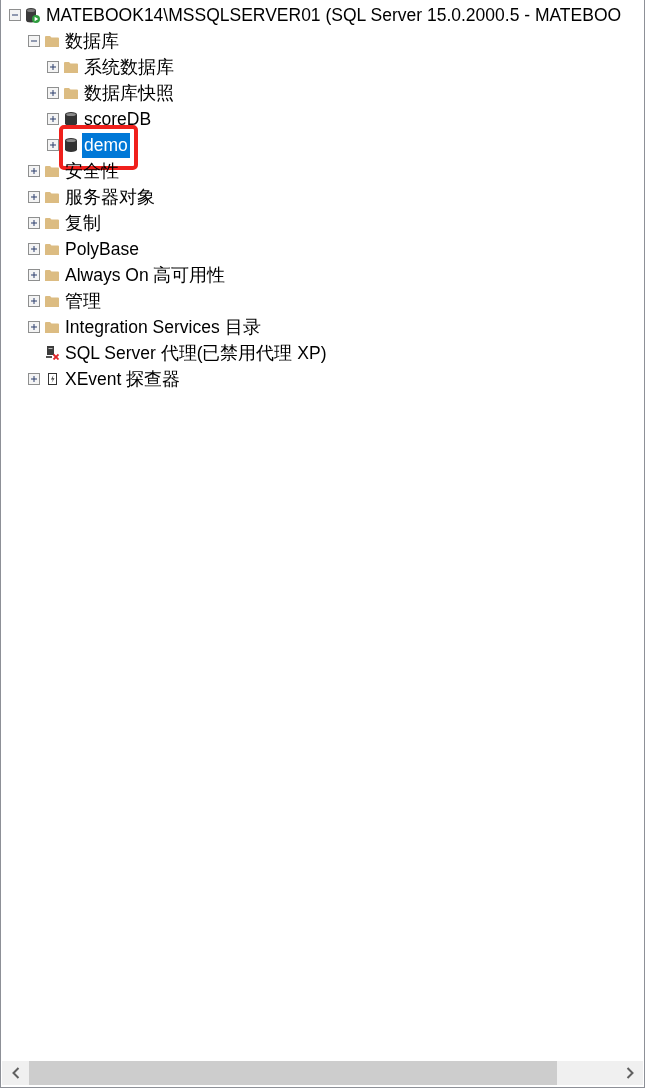 The width and height of the screenshot is (645, 1088). Describe the element at coordinates (334, 15) in the screenshot. I see `tree-item-label: MATEBOOK14\MSSQLSERVER01 (SQL Server 15.0.2000.5 - MATEBOO` at that location.